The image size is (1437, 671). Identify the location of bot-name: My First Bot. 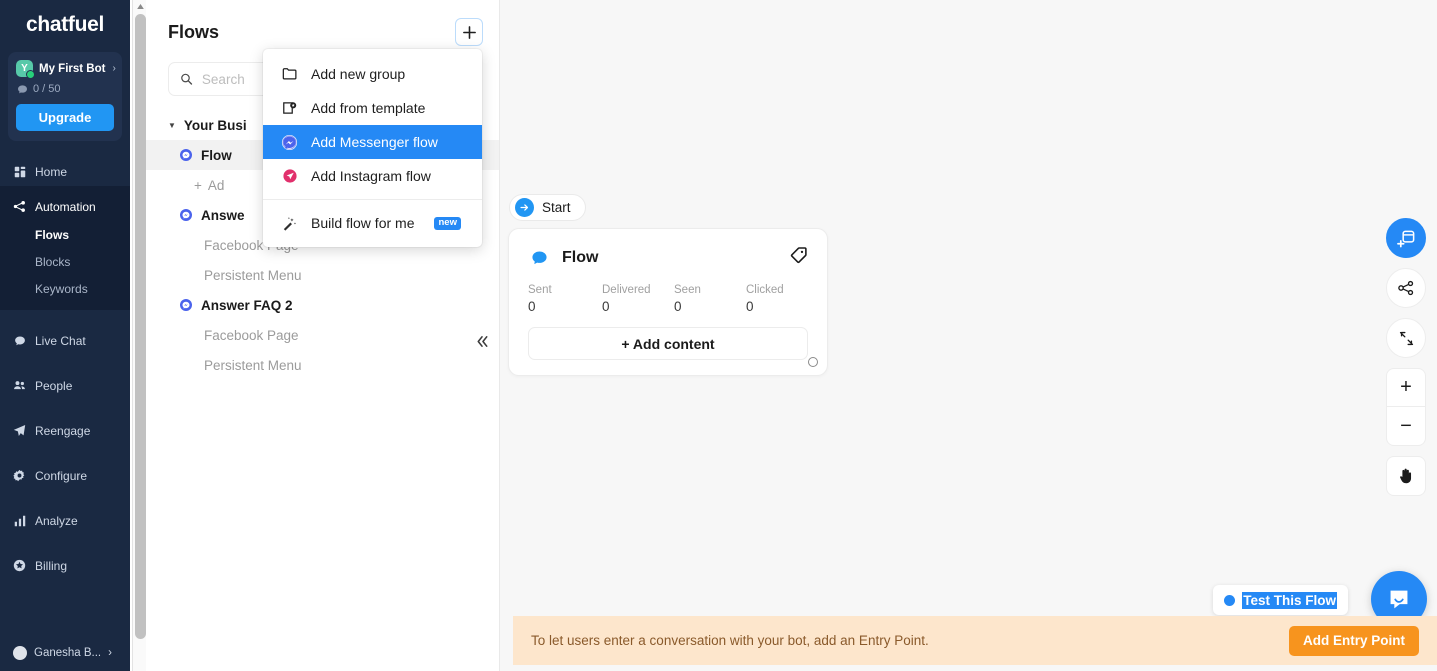
(72, 68).